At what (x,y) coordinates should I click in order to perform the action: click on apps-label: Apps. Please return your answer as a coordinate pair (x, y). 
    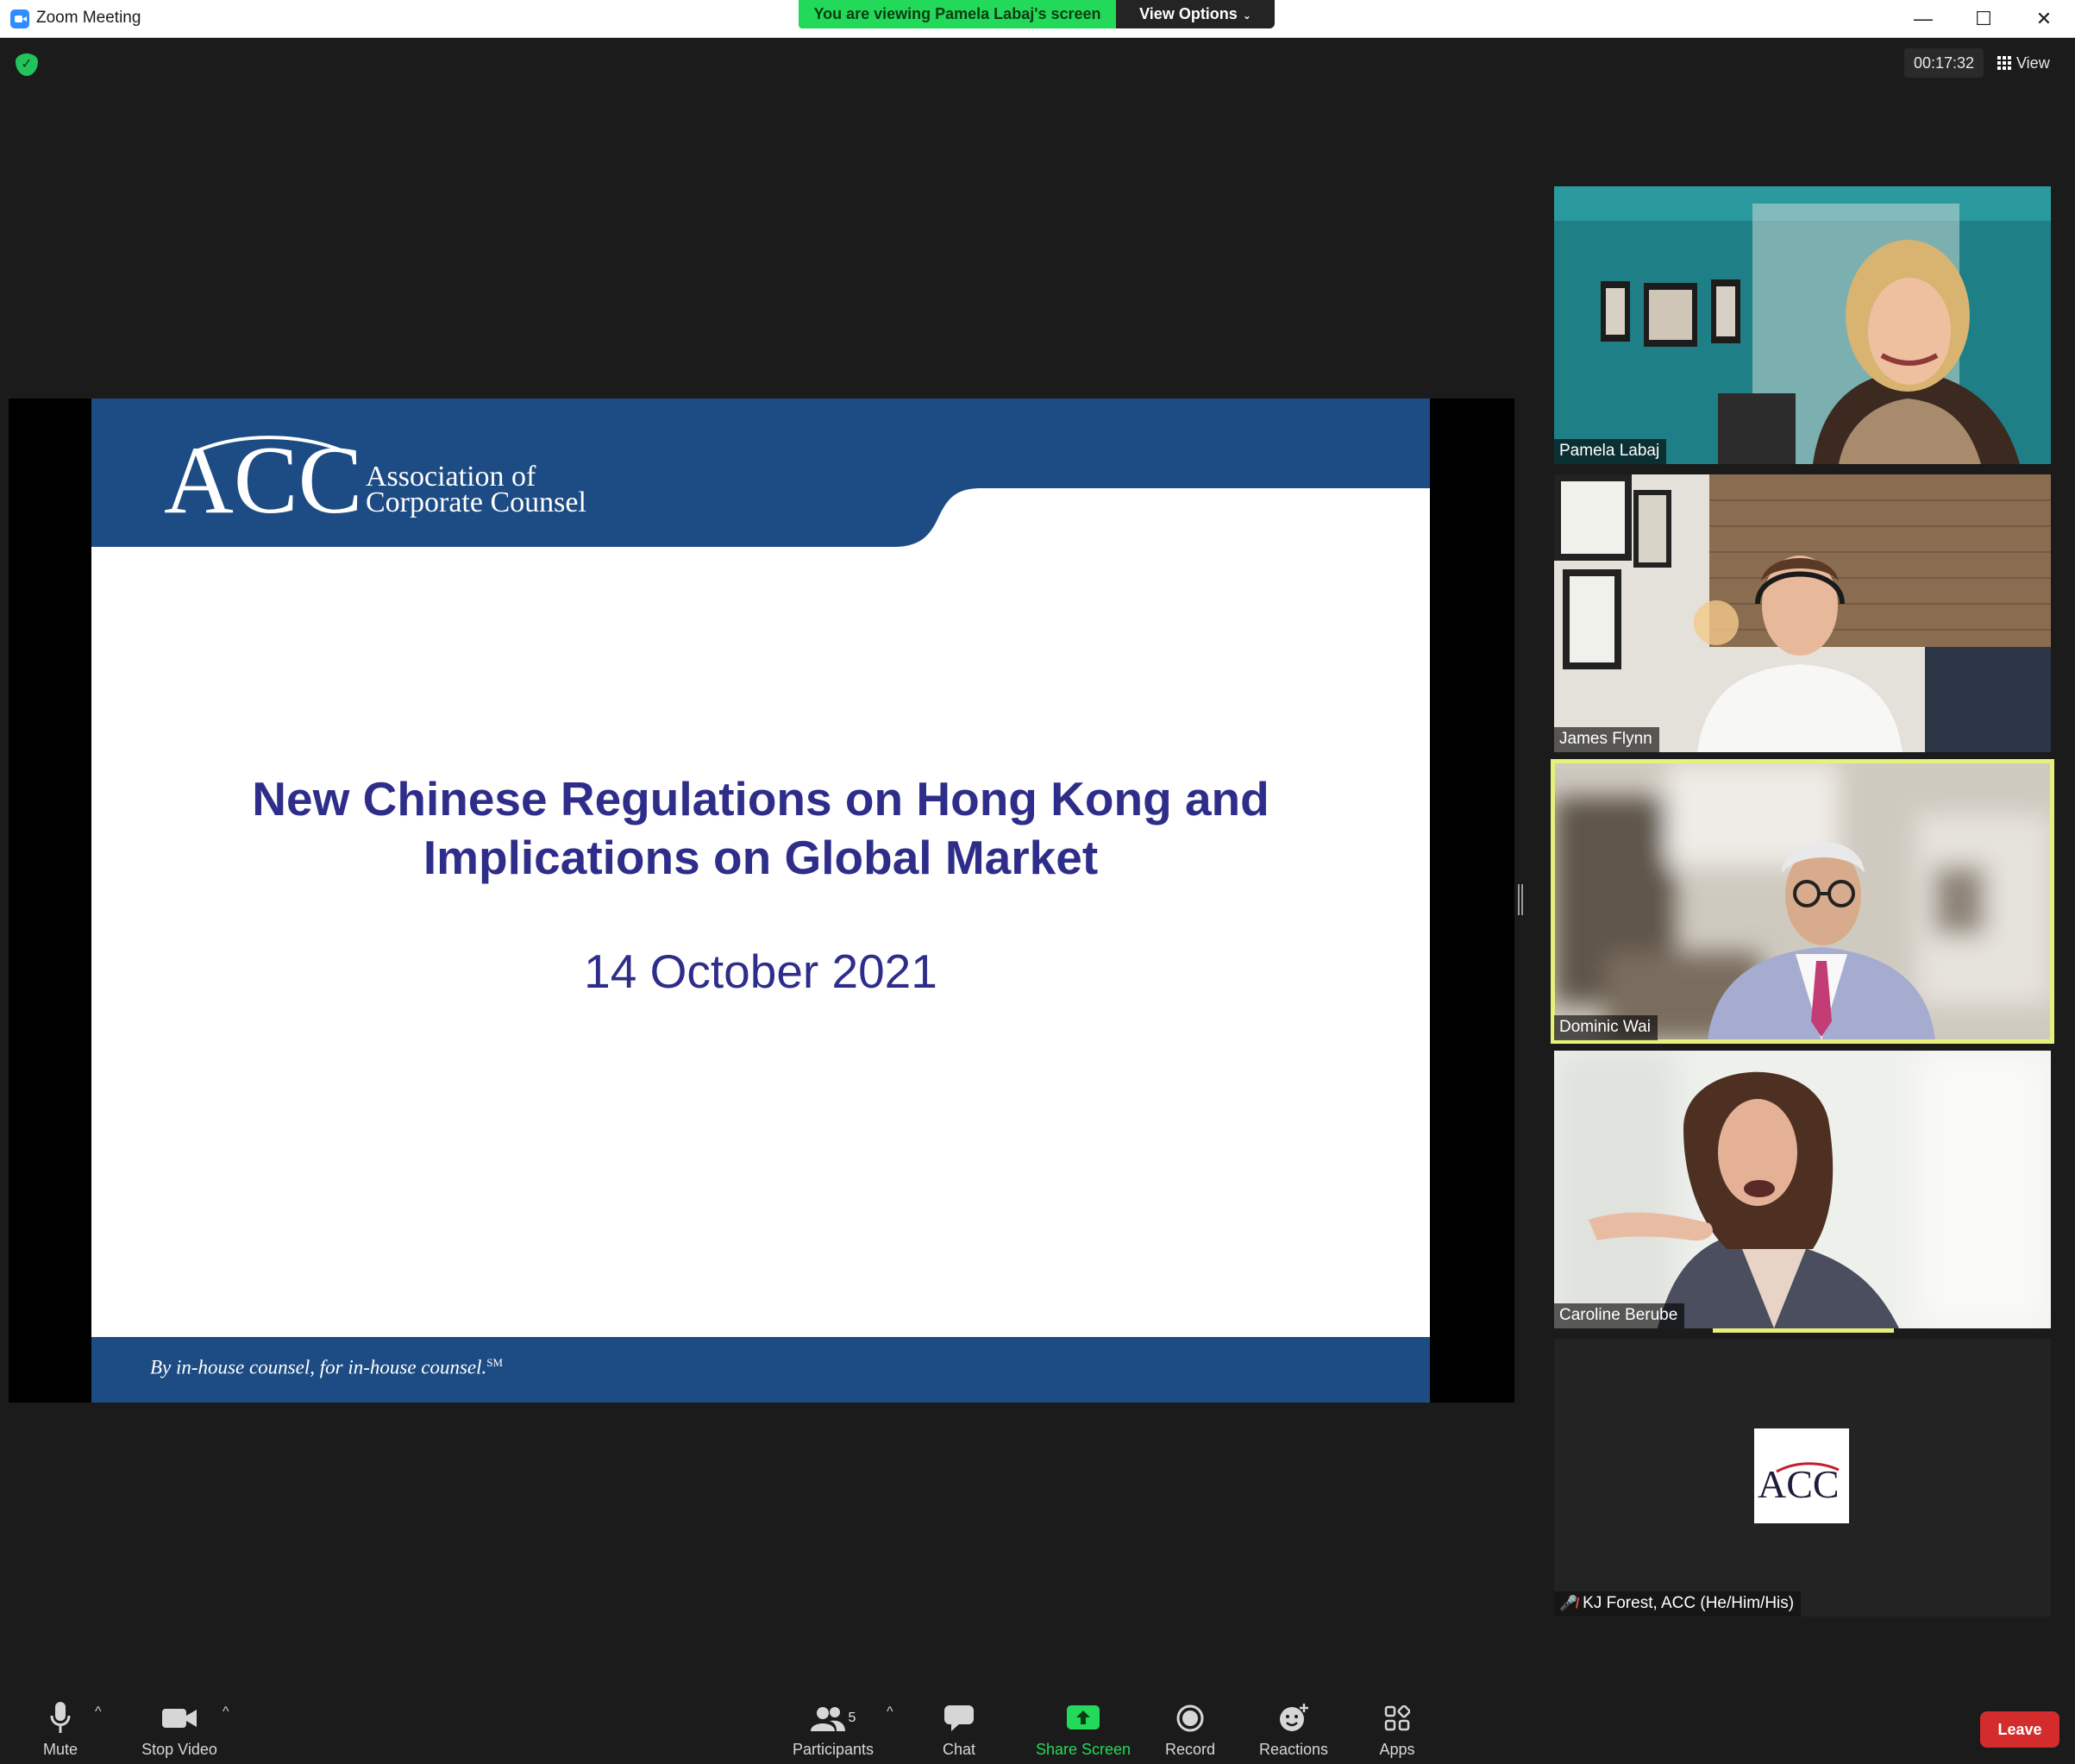
    Looking at the image, I should click on (1397, 1749).